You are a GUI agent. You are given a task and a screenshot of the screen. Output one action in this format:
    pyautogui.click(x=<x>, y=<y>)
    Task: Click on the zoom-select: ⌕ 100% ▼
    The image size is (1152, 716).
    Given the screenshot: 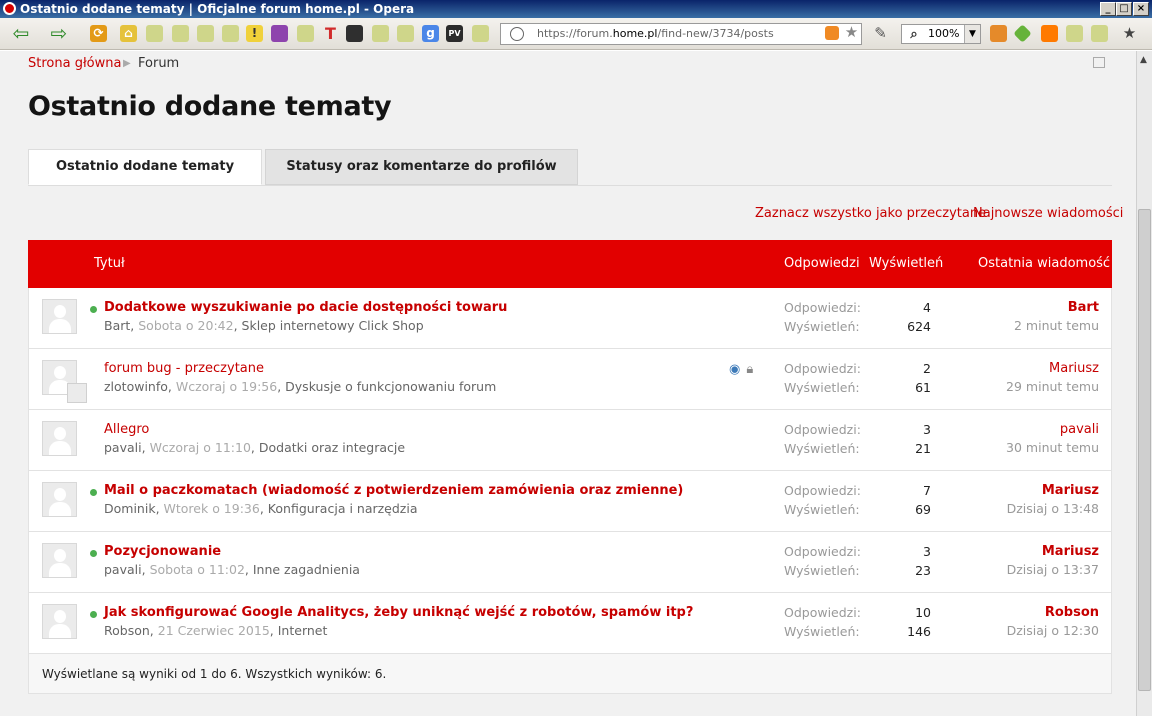 What is the action you would take?
    pyautogui.click(x=941, y=34)
    